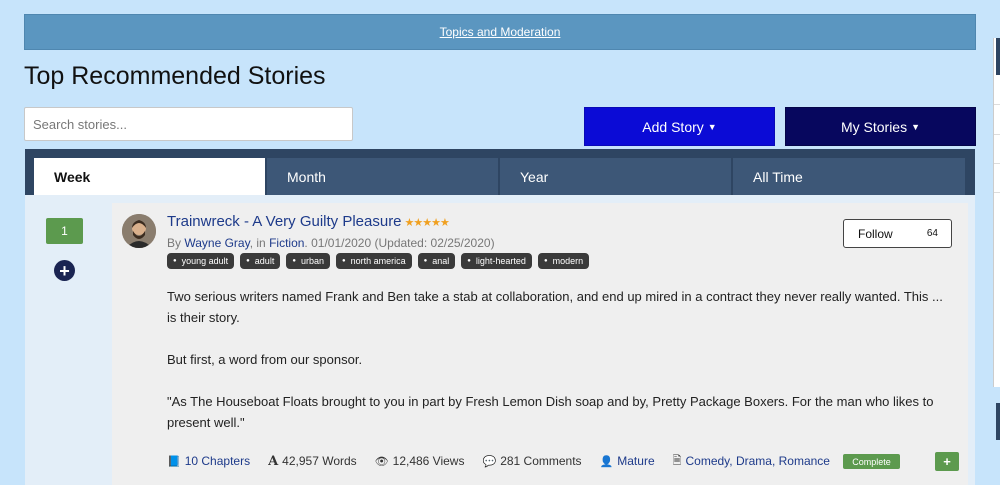  I want to click on comments-stat: 💬 281 Comments, so click(531, 461).